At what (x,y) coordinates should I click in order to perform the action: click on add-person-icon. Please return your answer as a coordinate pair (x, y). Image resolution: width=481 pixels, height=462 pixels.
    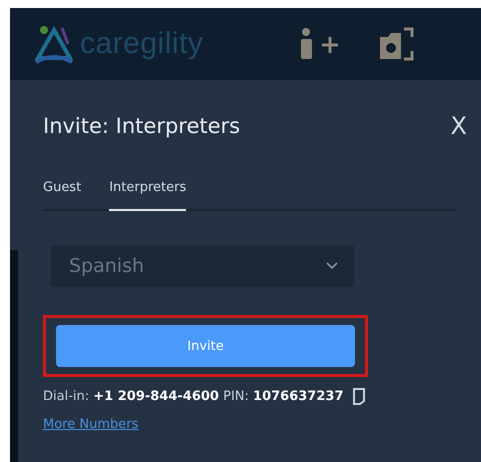
    Looking at the image, I should click on (319, 44).